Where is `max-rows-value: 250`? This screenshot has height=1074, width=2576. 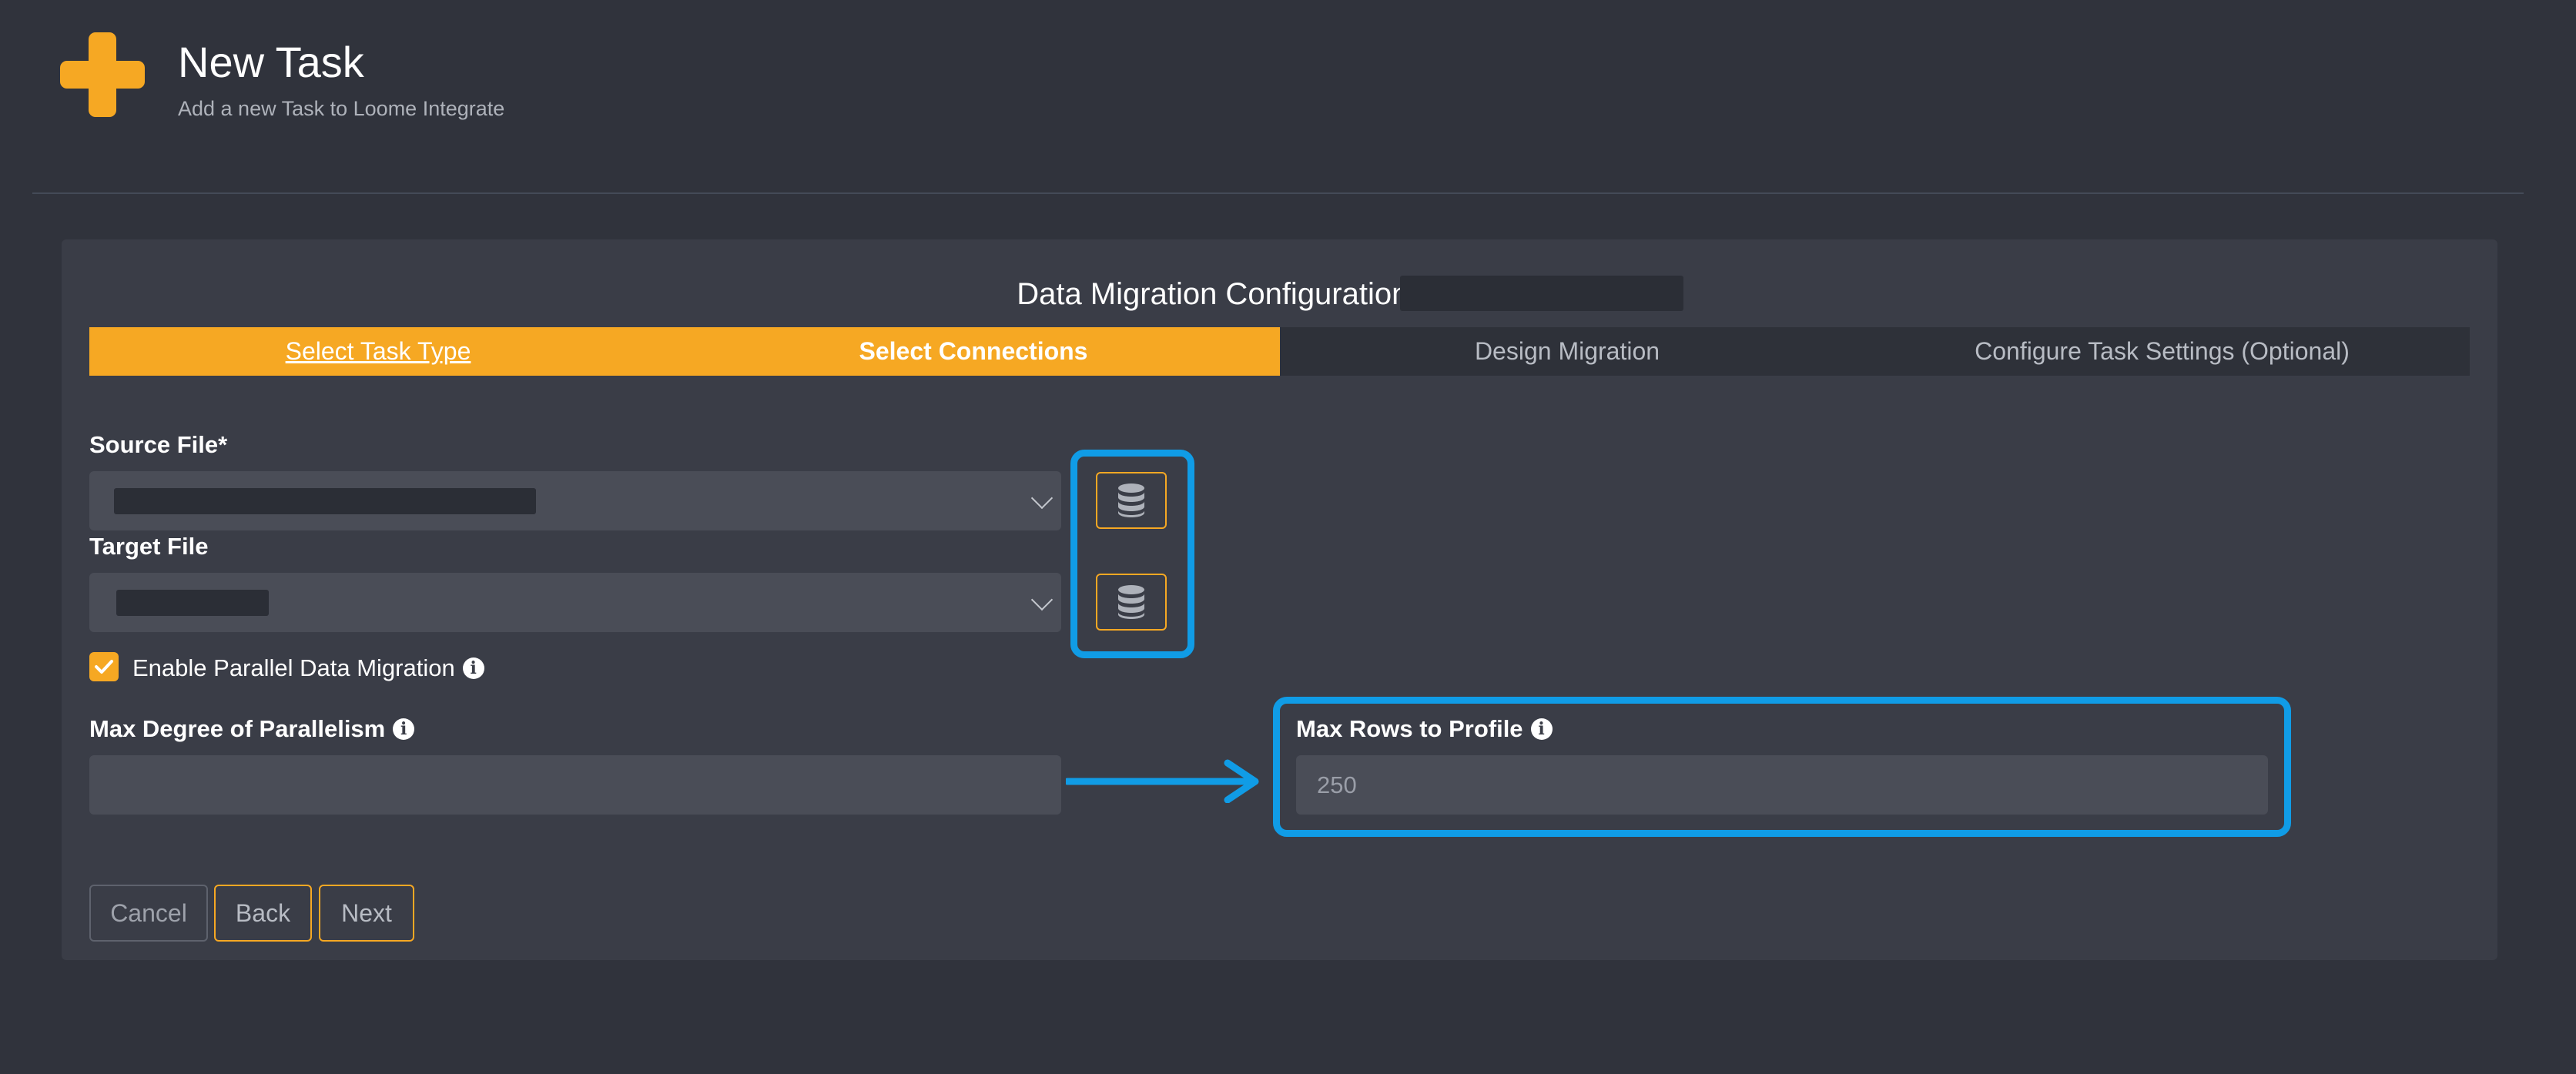
max-rows-value: 250 is located at coordinates (1337, 784).